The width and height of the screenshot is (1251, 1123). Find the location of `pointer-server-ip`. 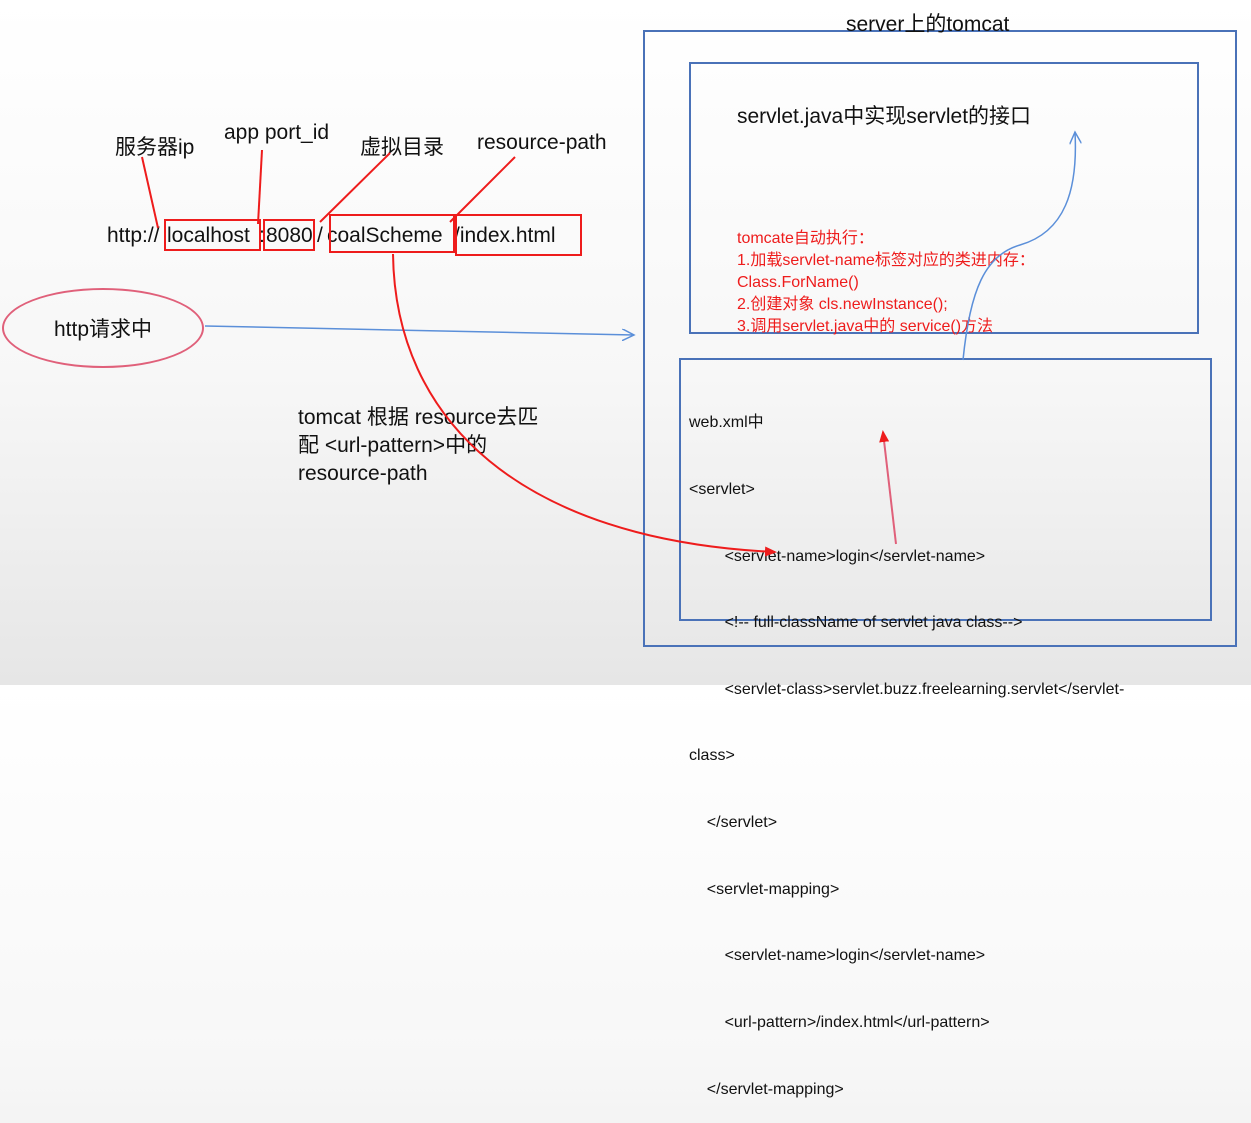

pointer-server-ip is located at coordinates (150, 192).